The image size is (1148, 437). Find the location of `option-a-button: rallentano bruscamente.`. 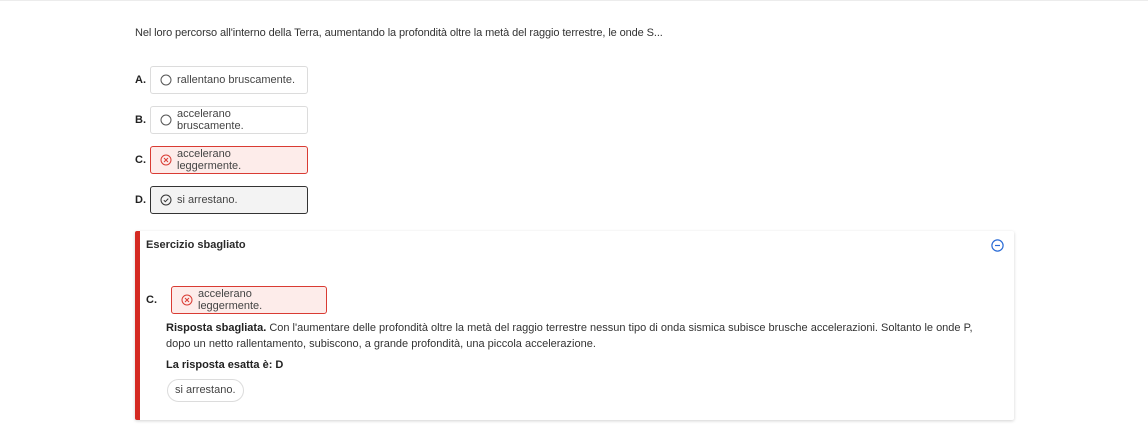

option-a-button: rallentano bruscamente. is located at coordinates (229, 80).